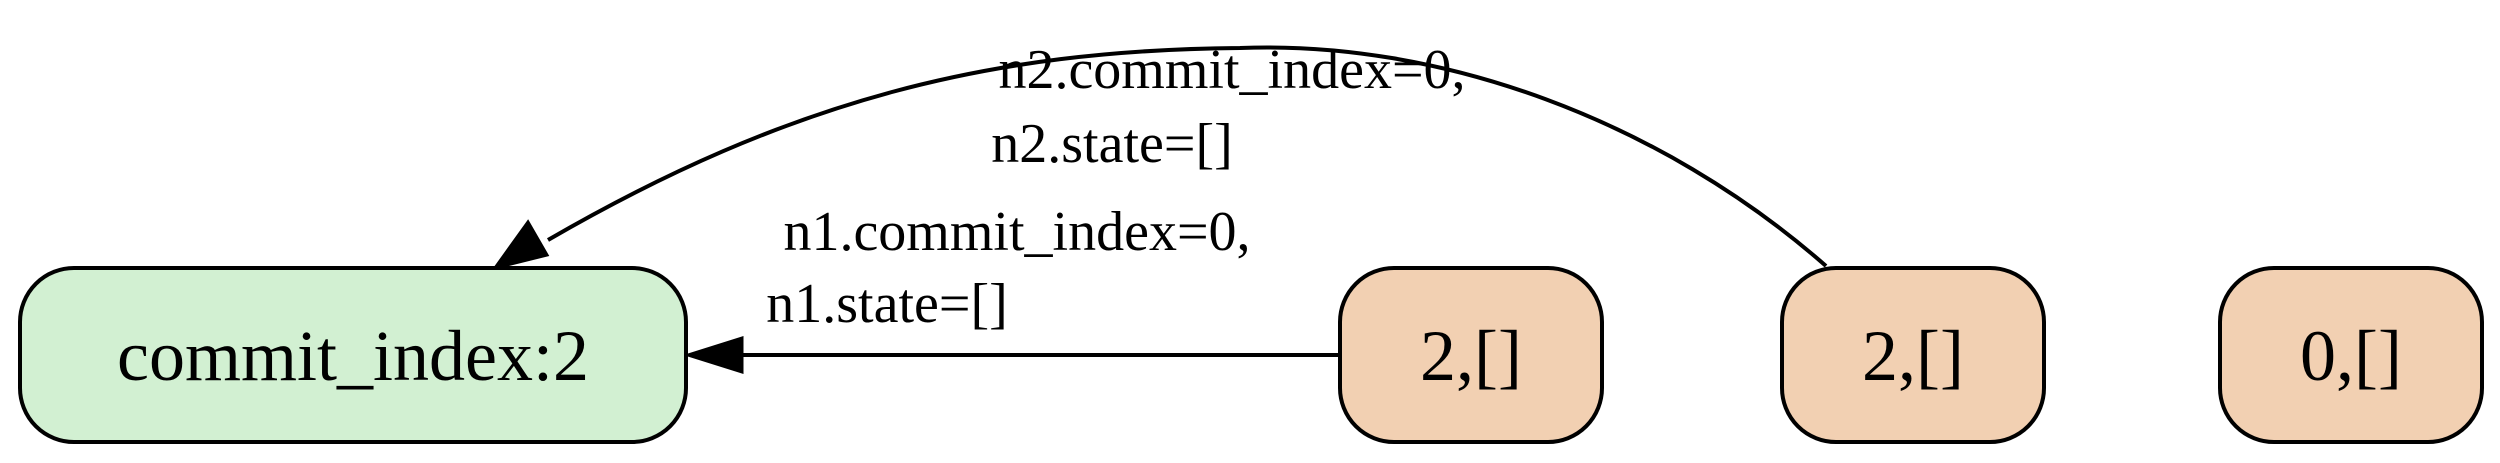 The image size is (2500, 463). I want to click on edge-n2-label-line2: n2.state=[], so click(1112, 144).